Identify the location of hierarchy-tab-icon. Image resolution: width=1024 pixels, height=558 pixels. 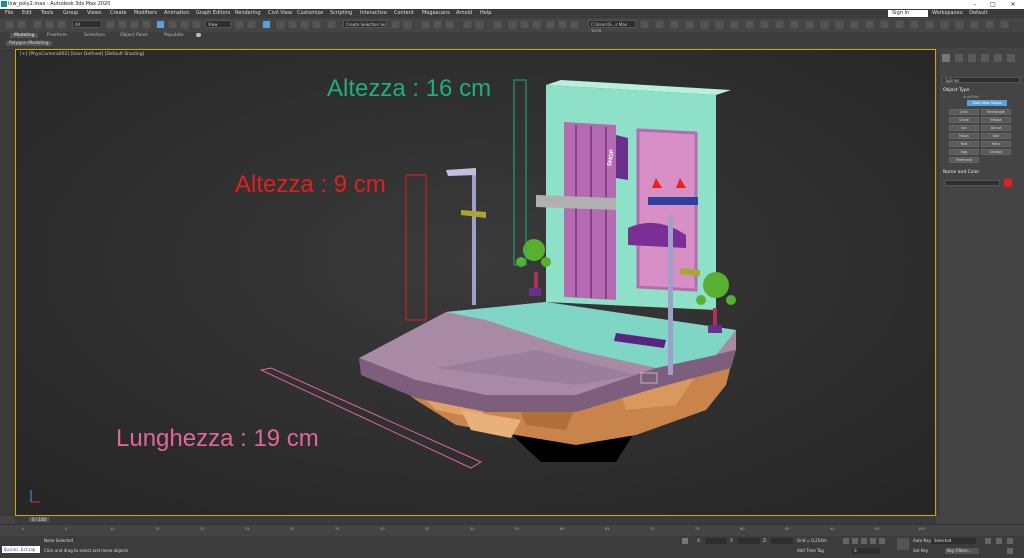
(972, 58).